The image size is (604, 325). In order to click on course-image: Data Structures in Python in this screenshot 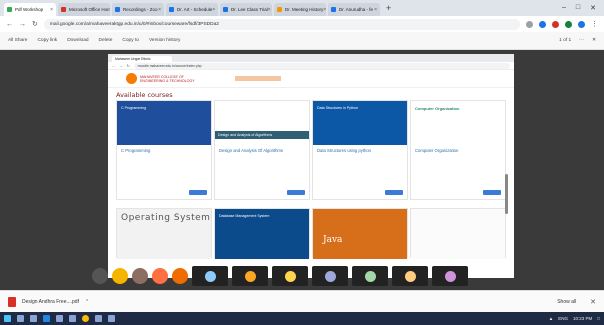, I will do `click(360, 123)`.